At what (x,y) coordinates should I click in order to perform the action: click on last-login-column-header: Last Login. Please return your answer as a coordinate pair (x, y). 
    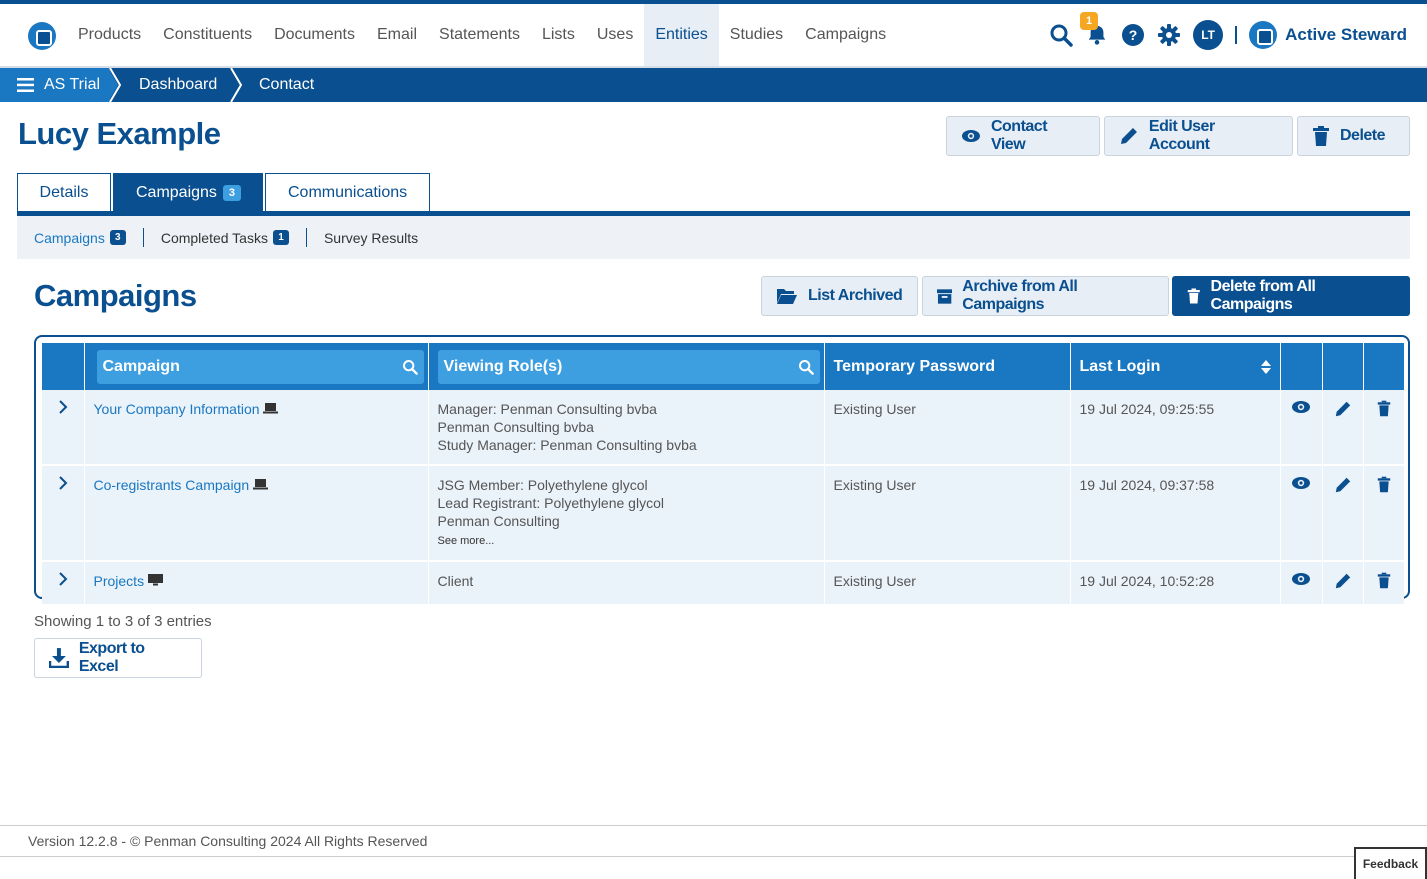
    Looking at the image, I should click on (1175, 366).